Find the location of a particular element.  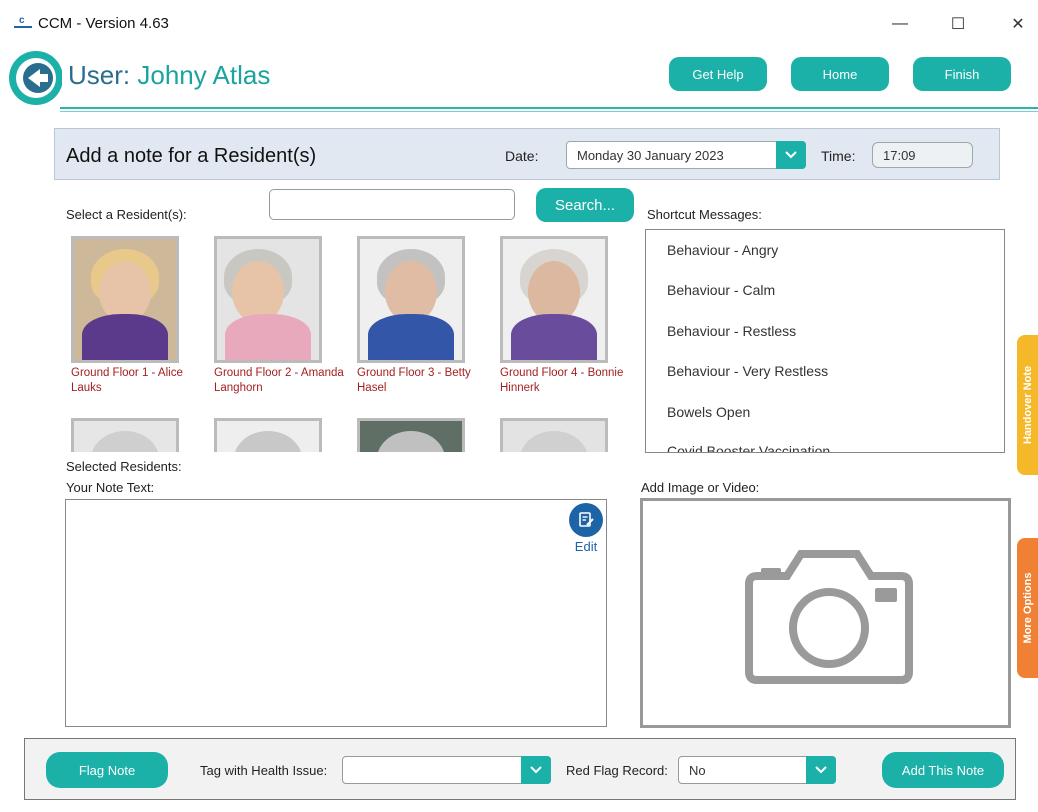

shortcut-item: Behaviour - Angry is located at coordinates (722, 250).